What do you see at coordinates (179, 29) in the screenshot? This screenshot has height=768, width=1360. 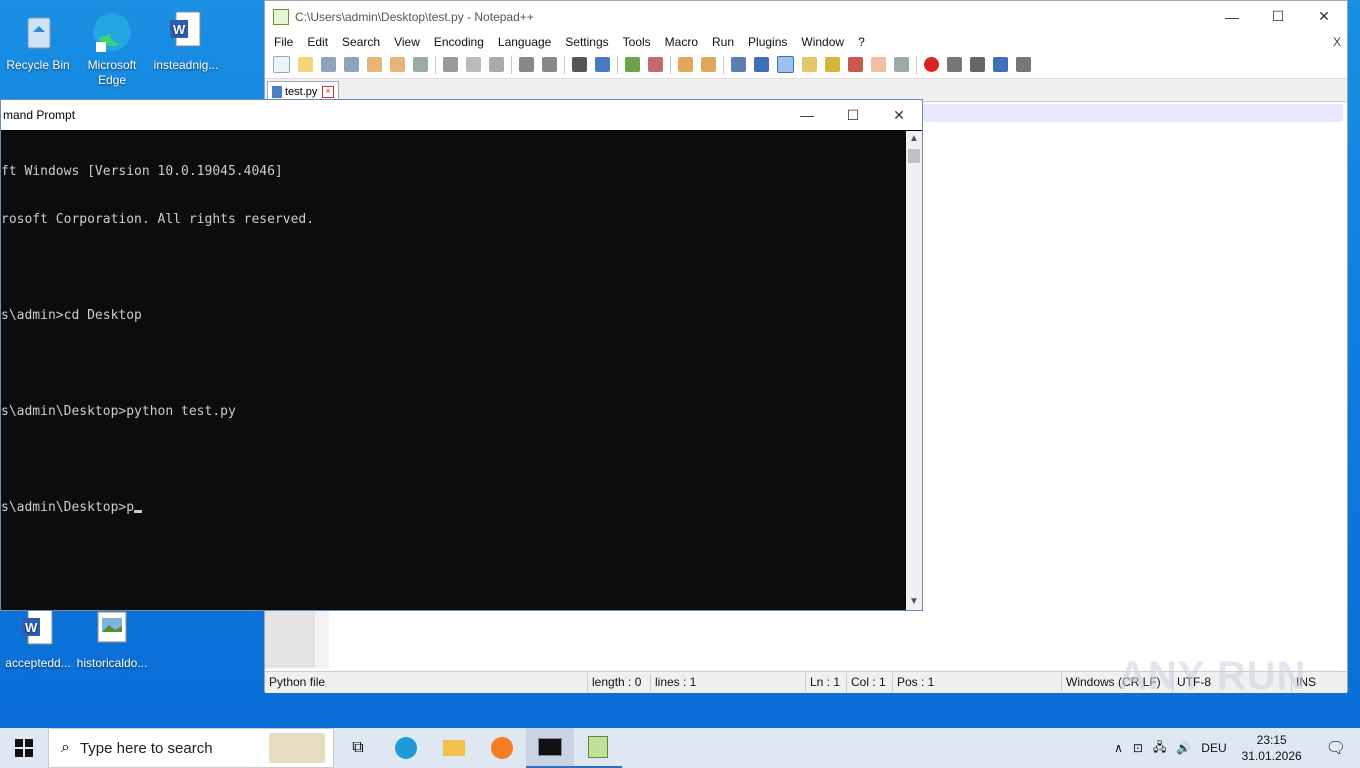 I see `svg-text: W` at bounding box center [179, 29].